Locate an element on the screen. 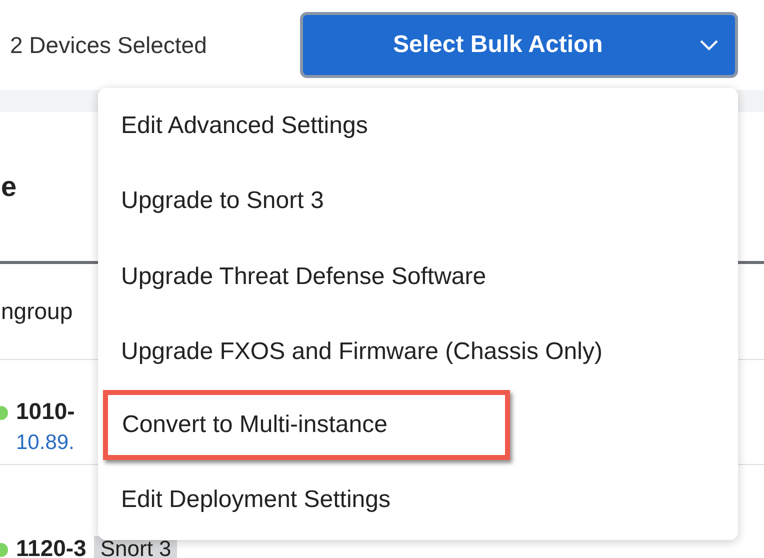 Image resolution: width=764 pixels, height=558 pixels. menu-item: Upgrade FXOS and Firmware (Chassis Only) is located at coordinates (418, 352).